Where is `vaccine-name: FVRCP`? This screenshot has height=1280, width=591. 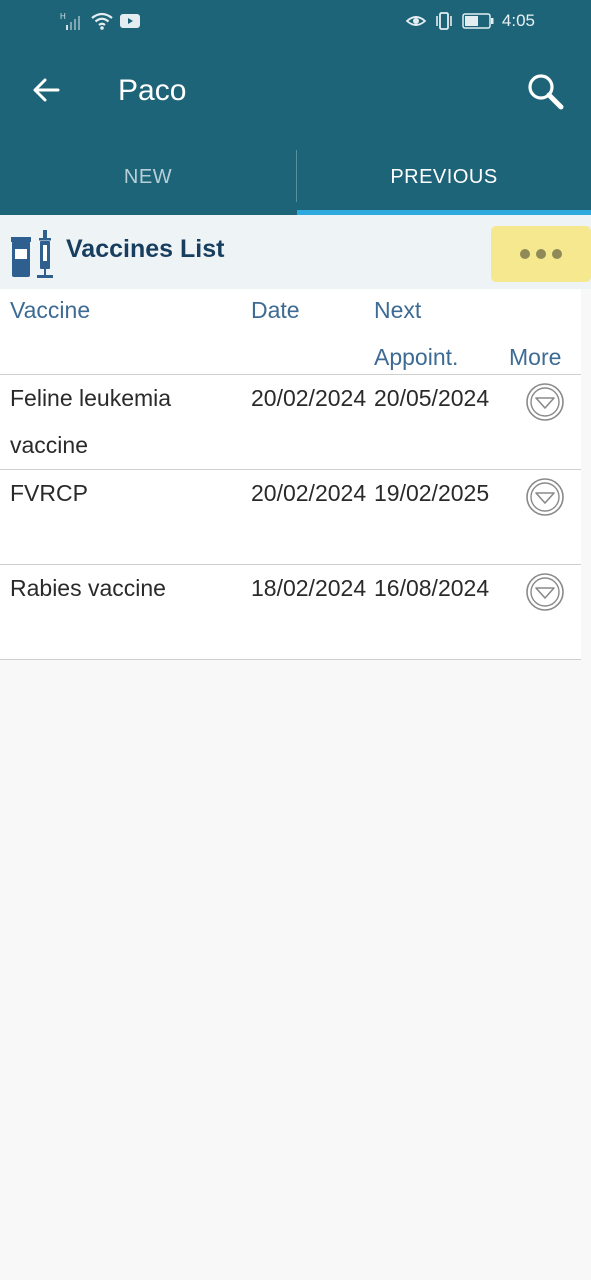
vaccine-name: FVRCP is located at coordinates (49, 493).